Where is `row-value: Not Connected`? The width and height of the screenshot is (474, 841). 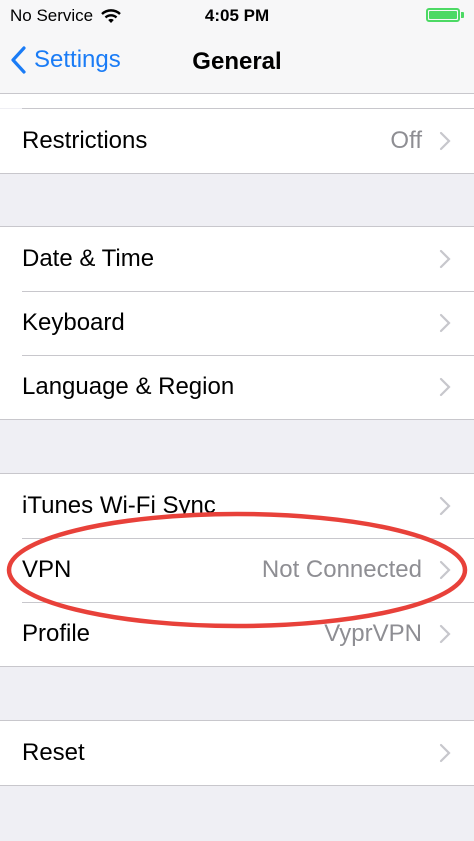
row-value: Not Connected is located at coordinates (341, 569).